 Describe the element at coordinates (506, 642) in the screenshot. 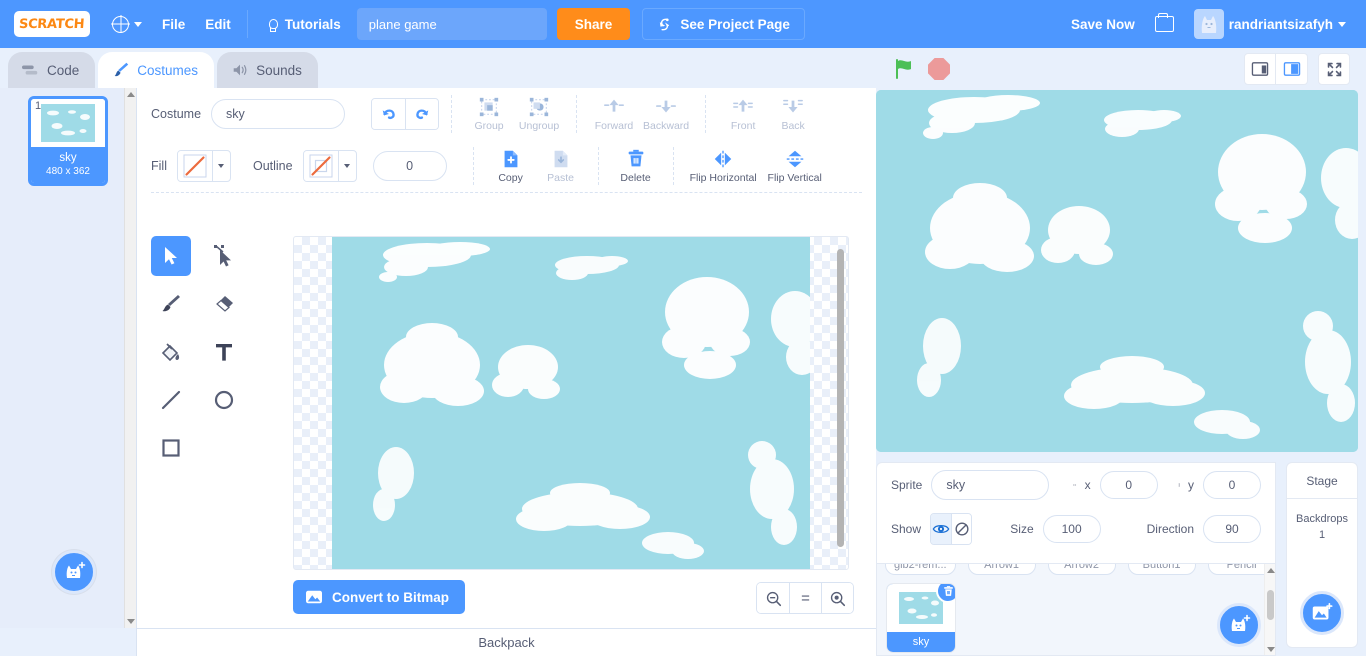

I see `backpack-bar: Backpack` at that location.